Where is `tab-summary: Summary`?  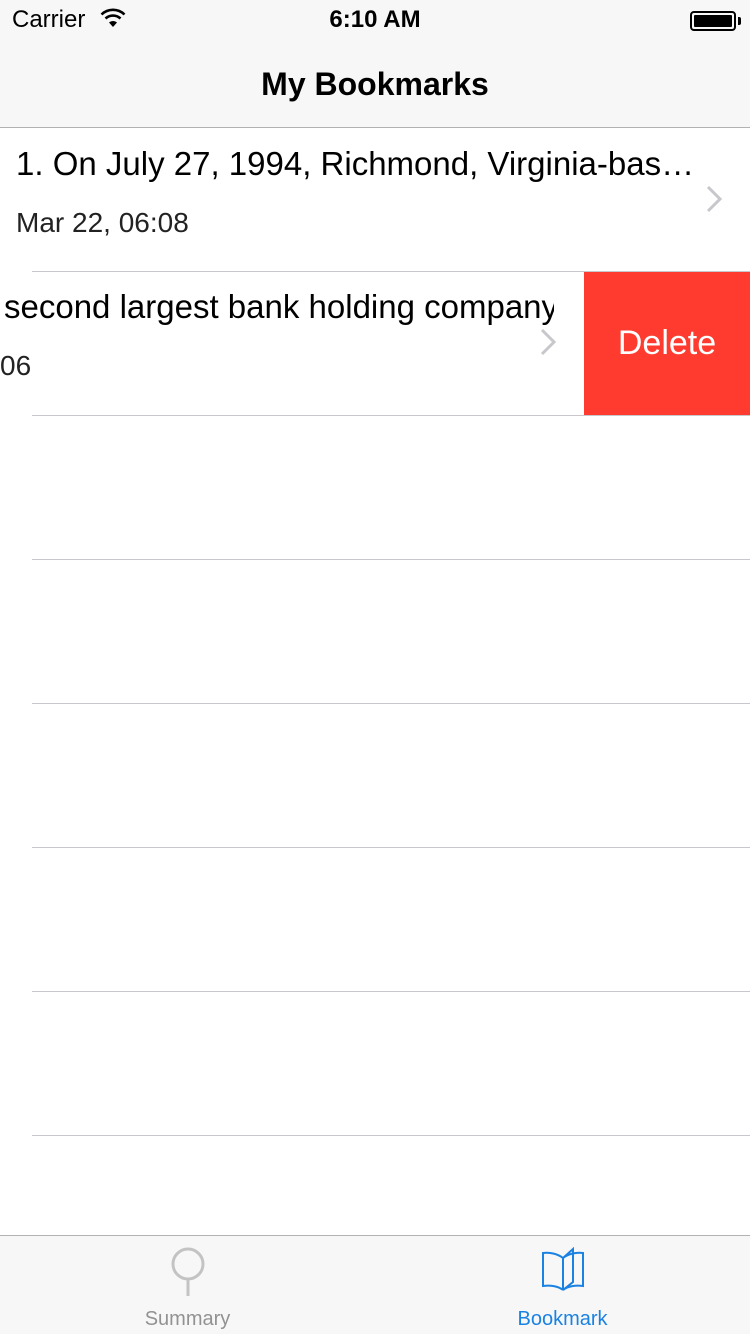
tab-summary: Summary is located at coordinates (187, 1285).